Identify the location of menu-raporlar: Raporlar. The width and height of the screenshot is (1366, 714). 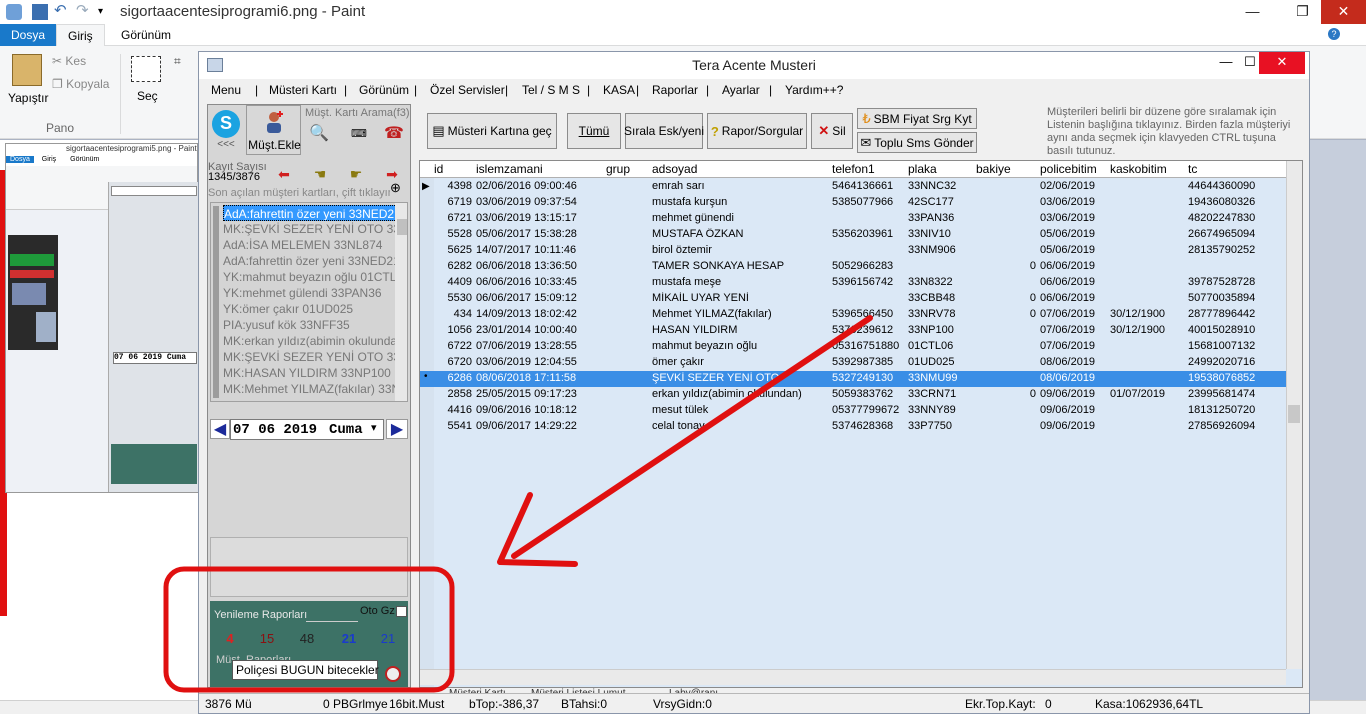
(675, 90).